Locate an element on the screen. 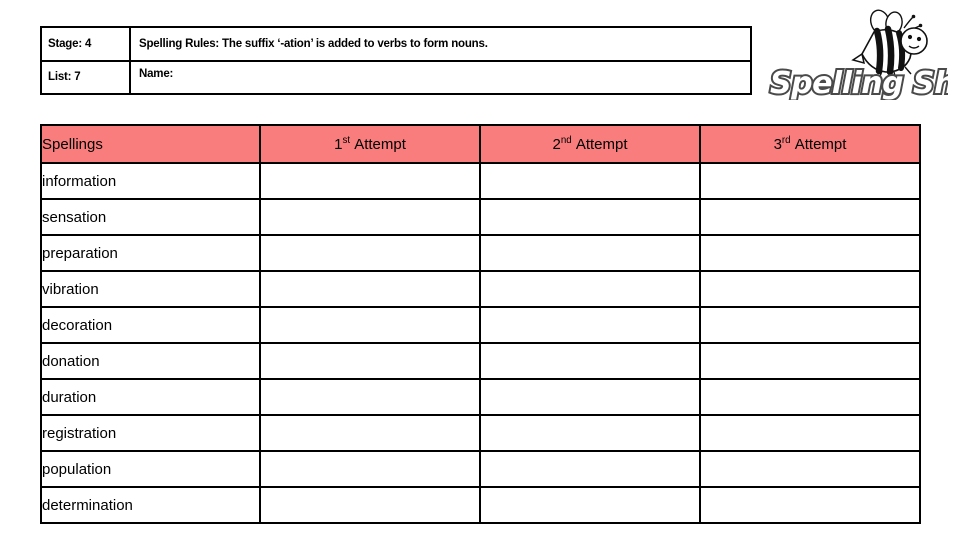  attempt-3-number: 3 is located at coordinates (777, 144).